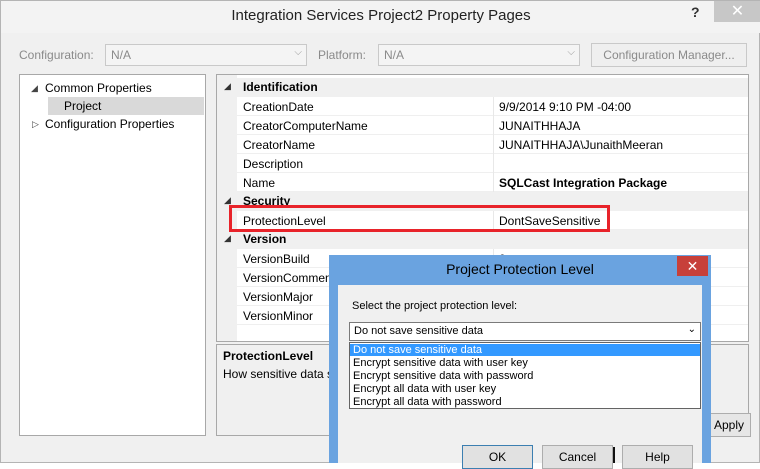 This screenshot has width=760, height=469. Describe the element at coordinates (479, 55) in the screenshot. I see `platform-select: N/A ⌵` at that location.